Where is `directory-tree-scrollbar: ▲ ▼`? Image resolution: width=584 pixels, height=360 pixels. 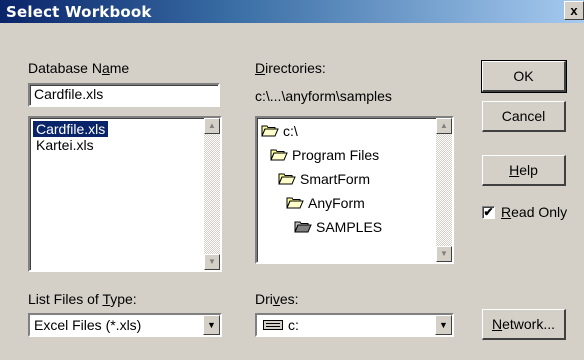 directory-tree-scrollbar: ▲ ▼ is located at coordinates (444, 190).